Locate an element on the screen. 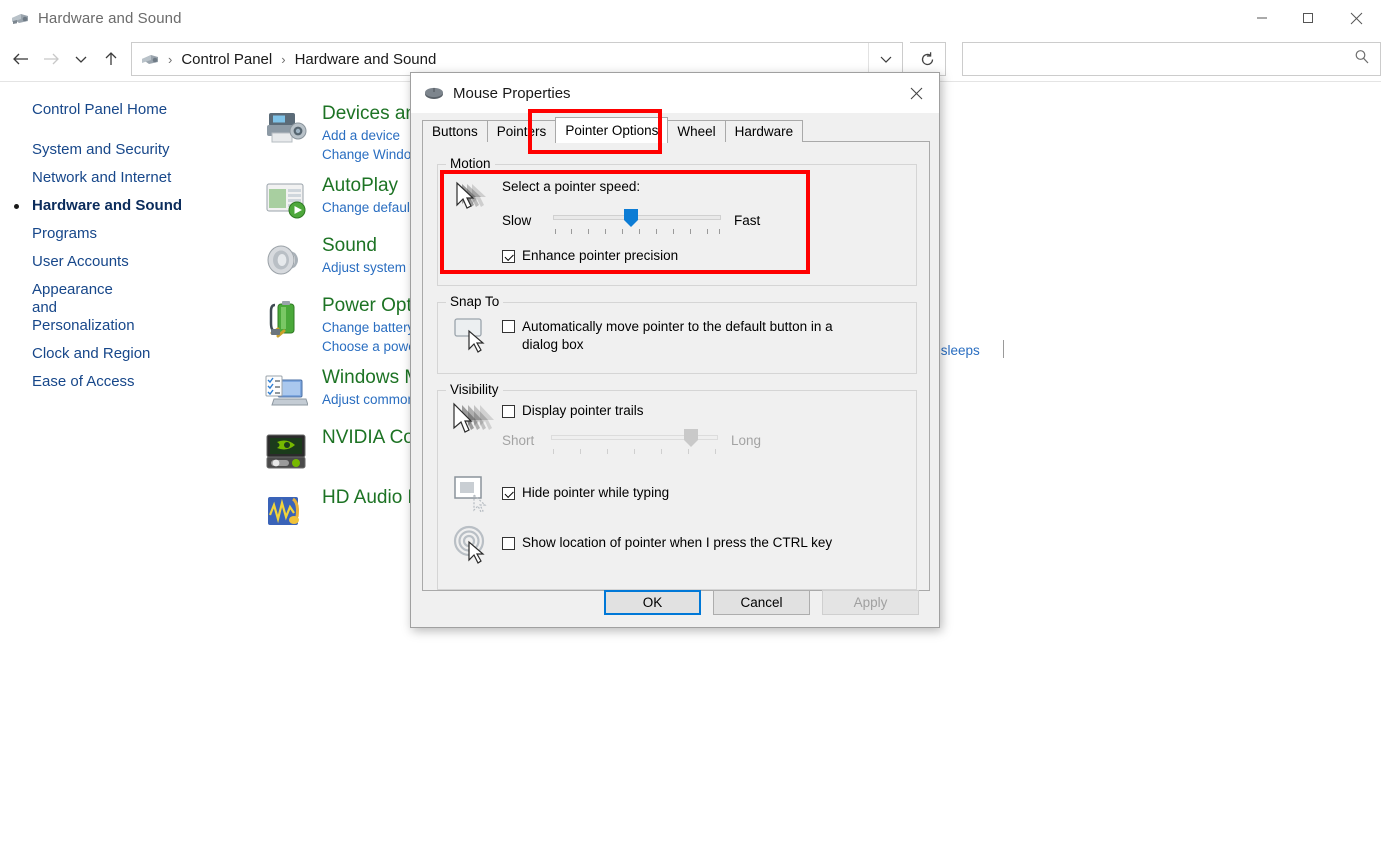 The image size is (1381, 845). address-chevron-down-icon is located at coordinates (885, 59).